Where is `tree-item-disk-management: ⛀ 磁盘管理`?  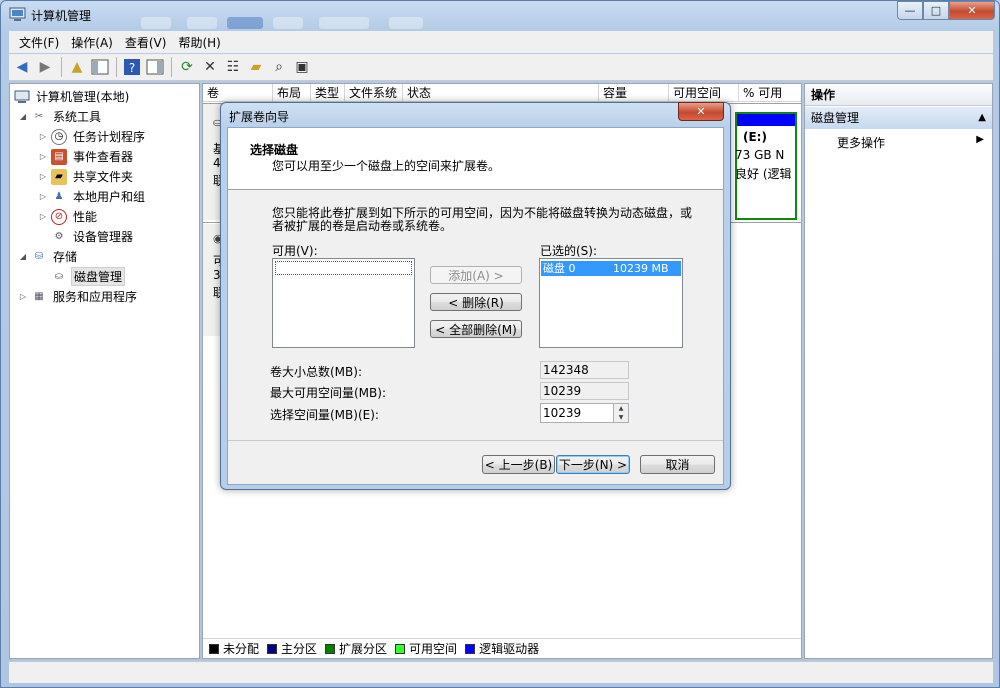
tree-item-disk-management: ⛀ 磁盘管理 is located at coordinates (88, 276).